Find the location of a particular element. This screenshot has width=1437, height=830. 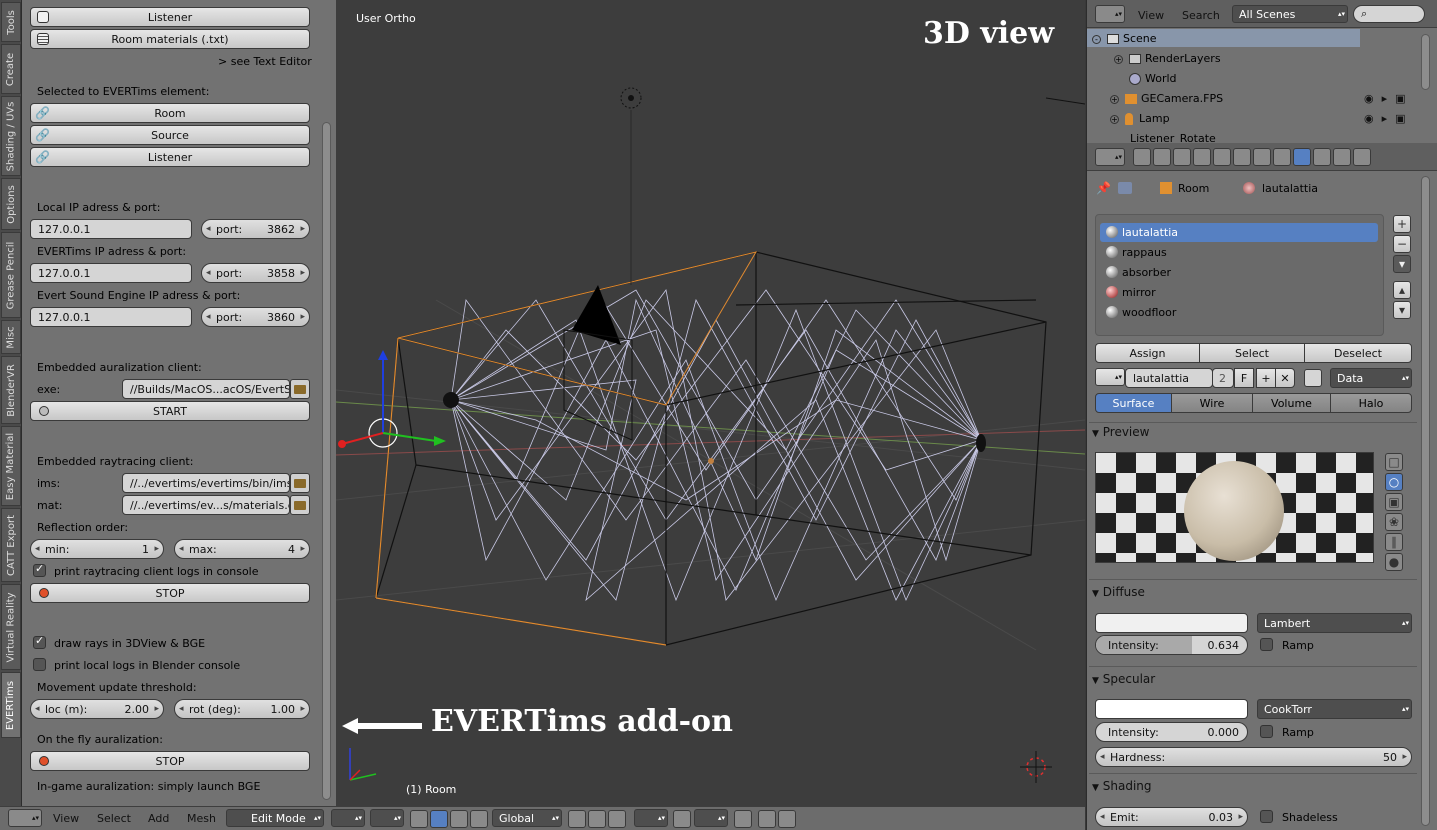

evertims-ip-field: 127.0.0.1 is located at coordinates (111, 273).